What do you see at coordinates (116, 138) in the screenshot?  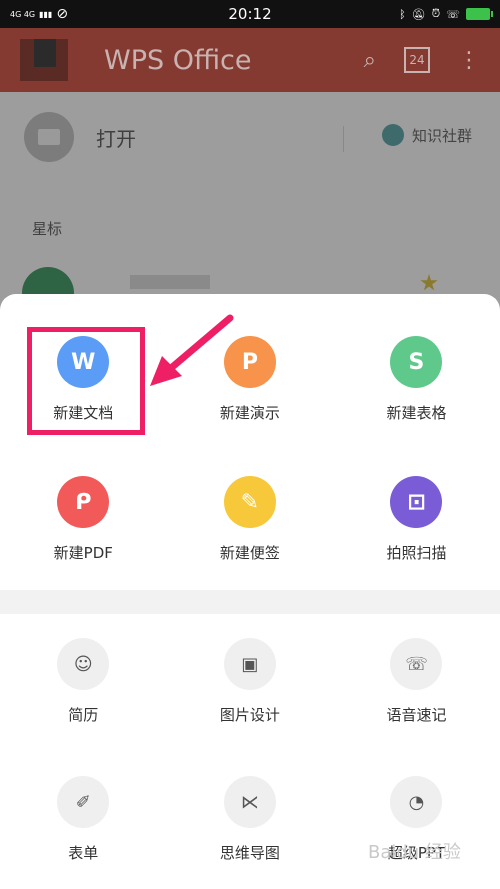 I see `open-label: 打开` at bounding box center [116, 138].